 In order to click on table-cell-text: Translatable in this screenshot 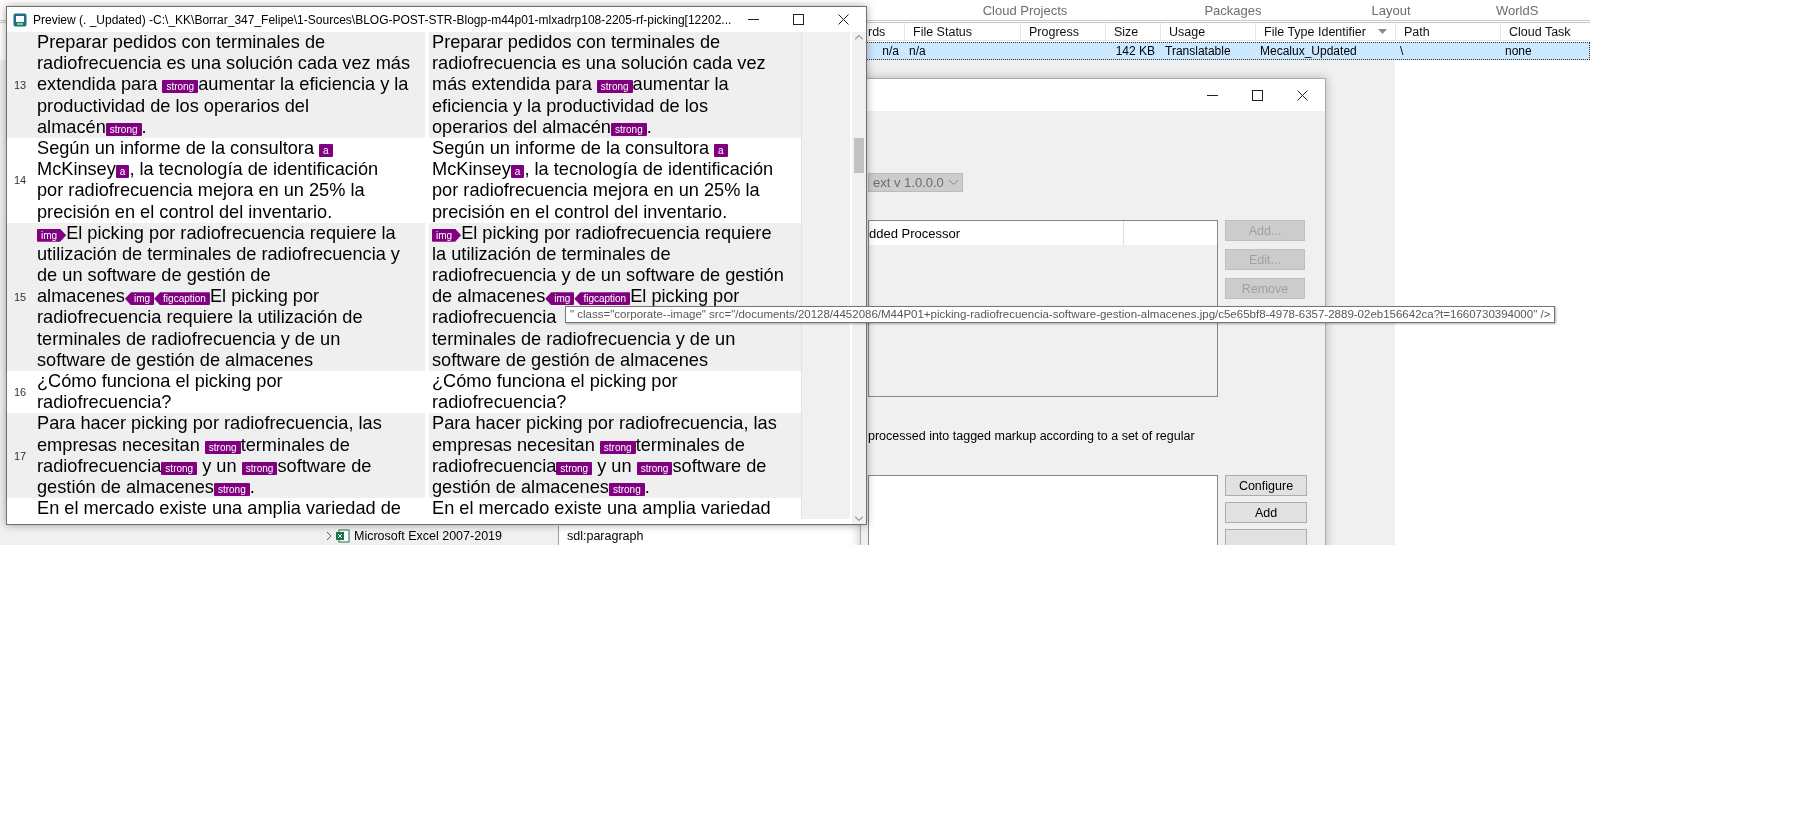, I will do `click(1198, 51)`.